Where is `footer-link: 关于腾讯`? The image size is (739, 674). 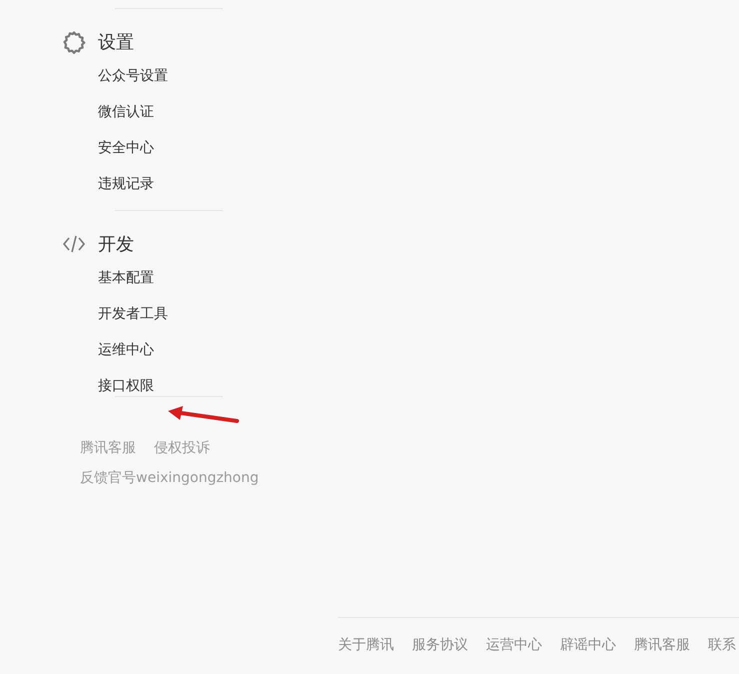
footer-link: 关于腾讯 is located at coordinates (366, 645).